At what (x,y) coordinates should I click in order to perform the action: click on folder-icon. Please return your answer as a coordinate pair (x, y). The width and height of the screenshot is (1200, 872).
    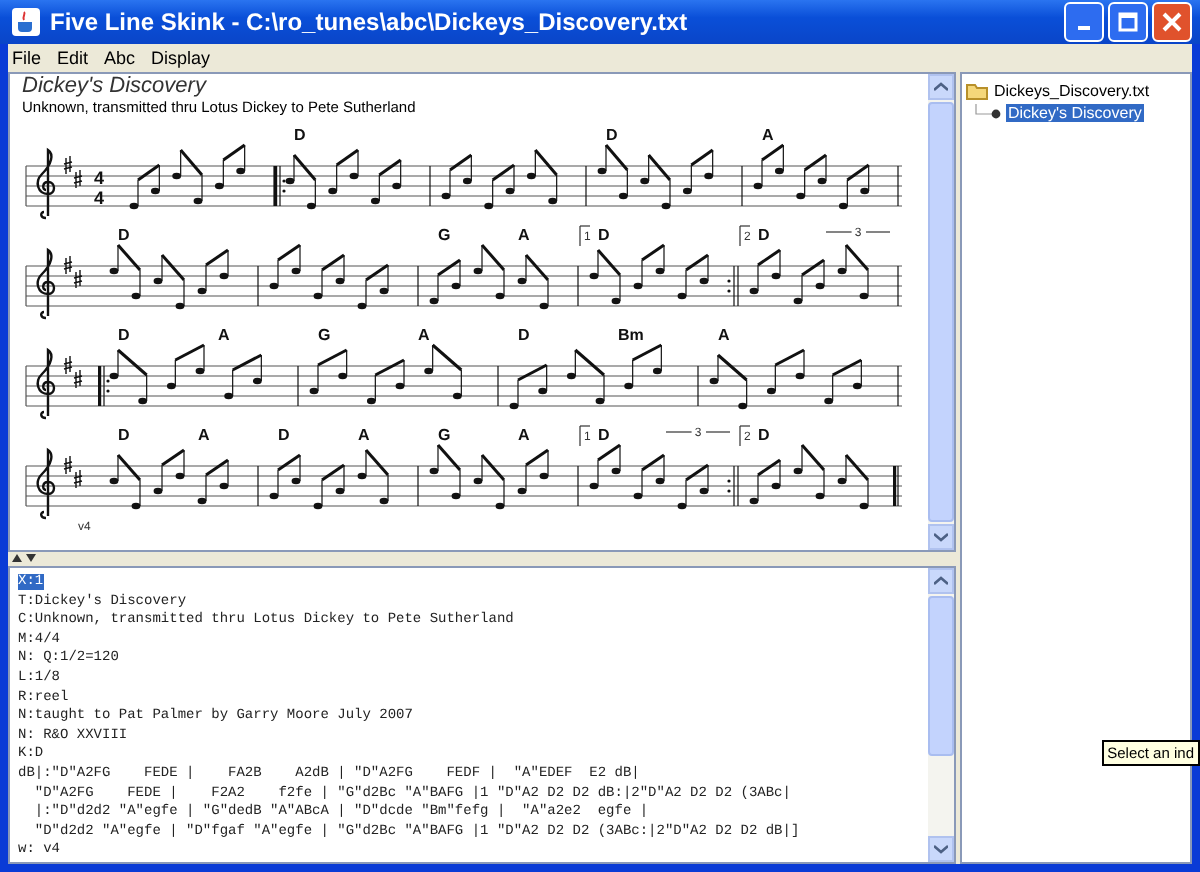
    Looking at the image, I should click on (977, 91).